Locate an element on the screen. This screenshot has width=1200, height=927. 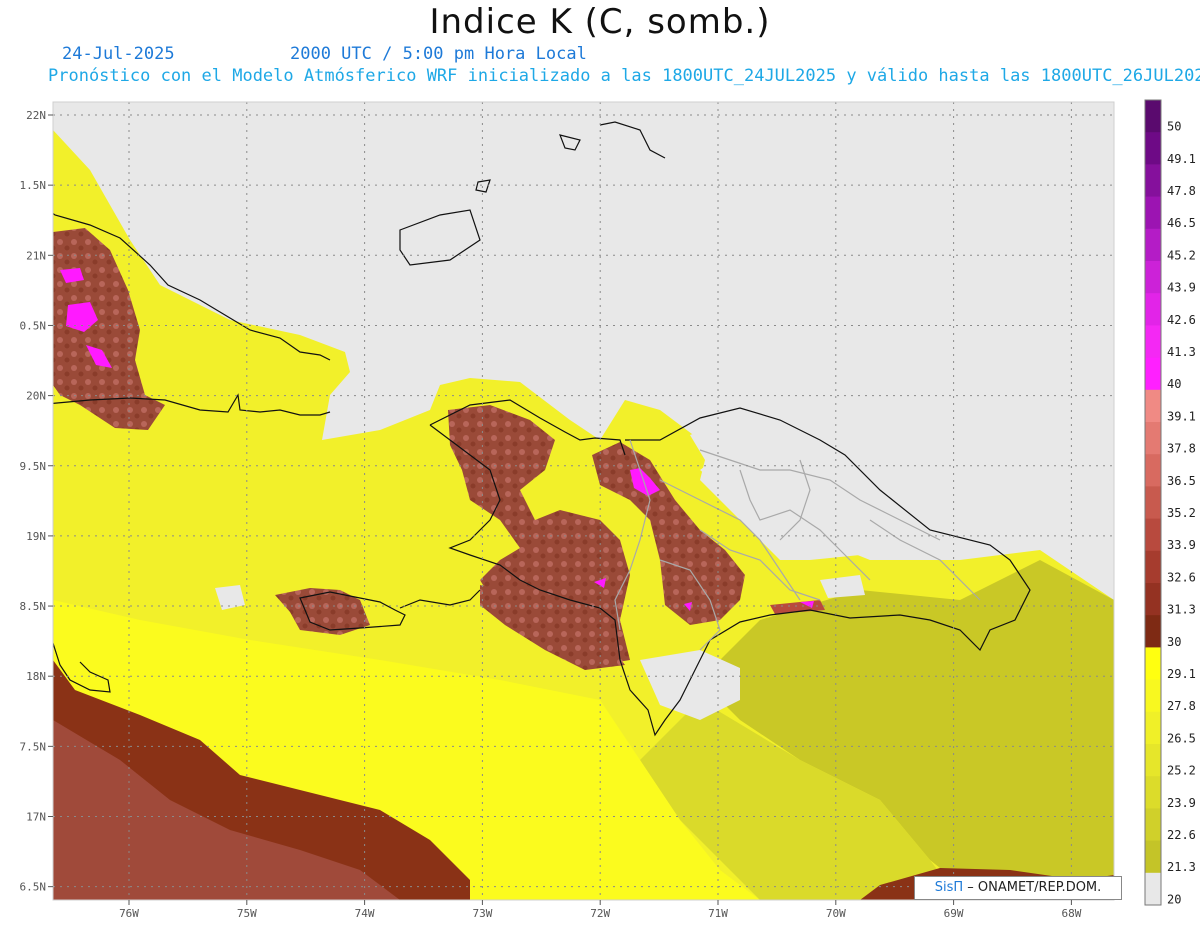
colorbar-label: 21.3 is located at coordinates (1181, 867).